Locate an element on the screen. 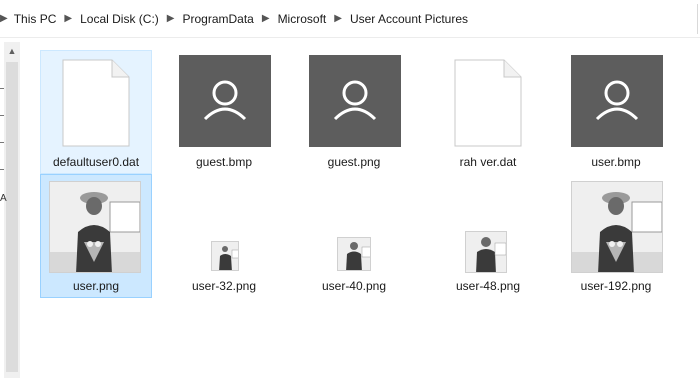  breadcrumb-item-programdata: ProgramData is located at coordinates (217, 19).